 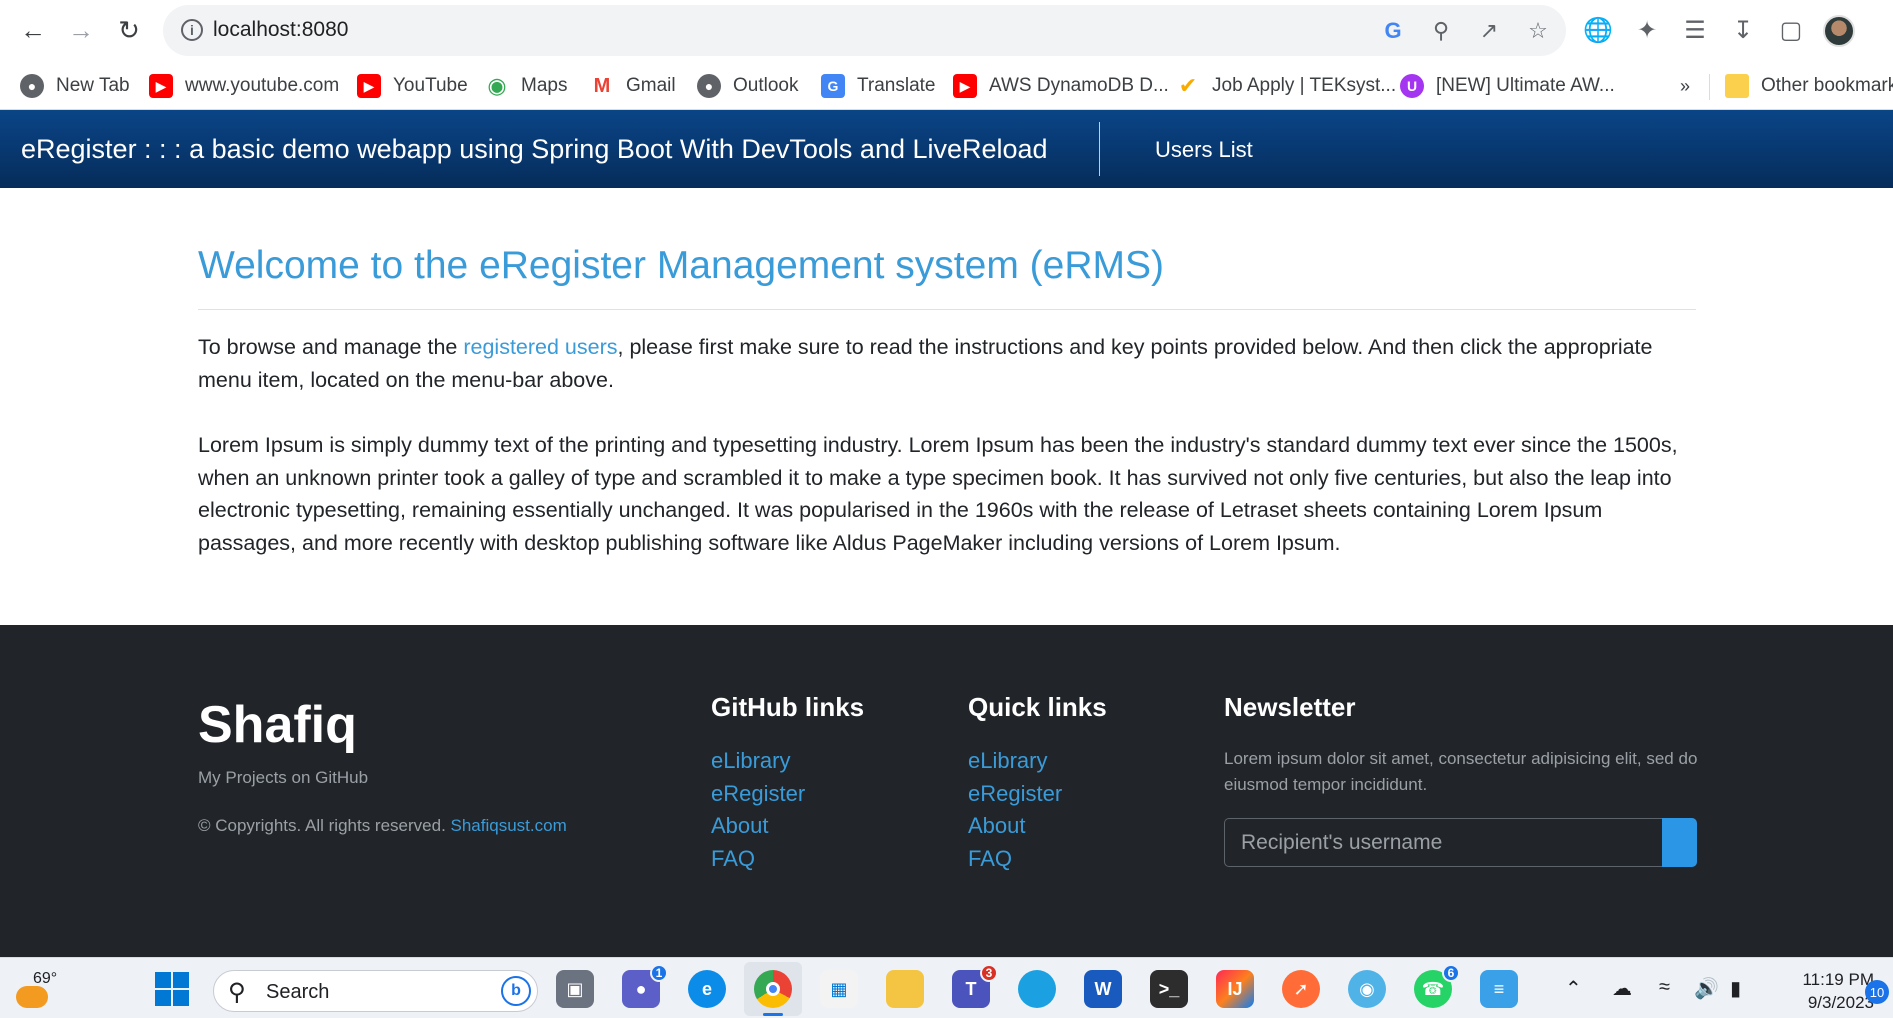 I want to click on bing-icon: b, so click(x=516, y=991).